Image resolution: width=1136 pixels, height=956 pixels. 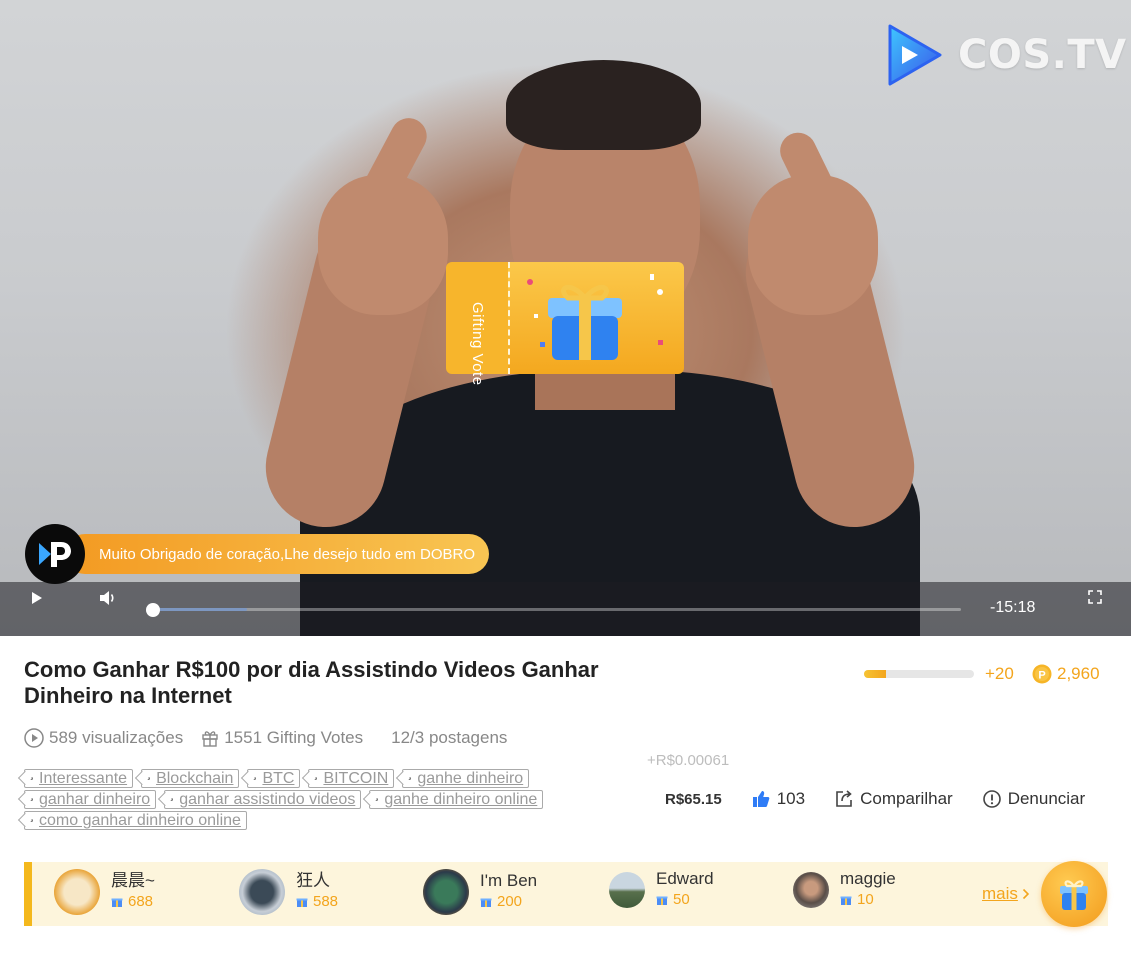 What do you see at coordinates (844, 890) in the screenshot?
I see `gifter-item: maggie 10` at bounding box center [844, 890].